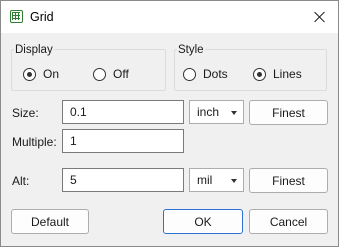 The image size is (339, 247). What do you see at coordinates (287, 74) in the screenshot?
I see `style-lines-label: Lines` at bounding box center [287, 74].